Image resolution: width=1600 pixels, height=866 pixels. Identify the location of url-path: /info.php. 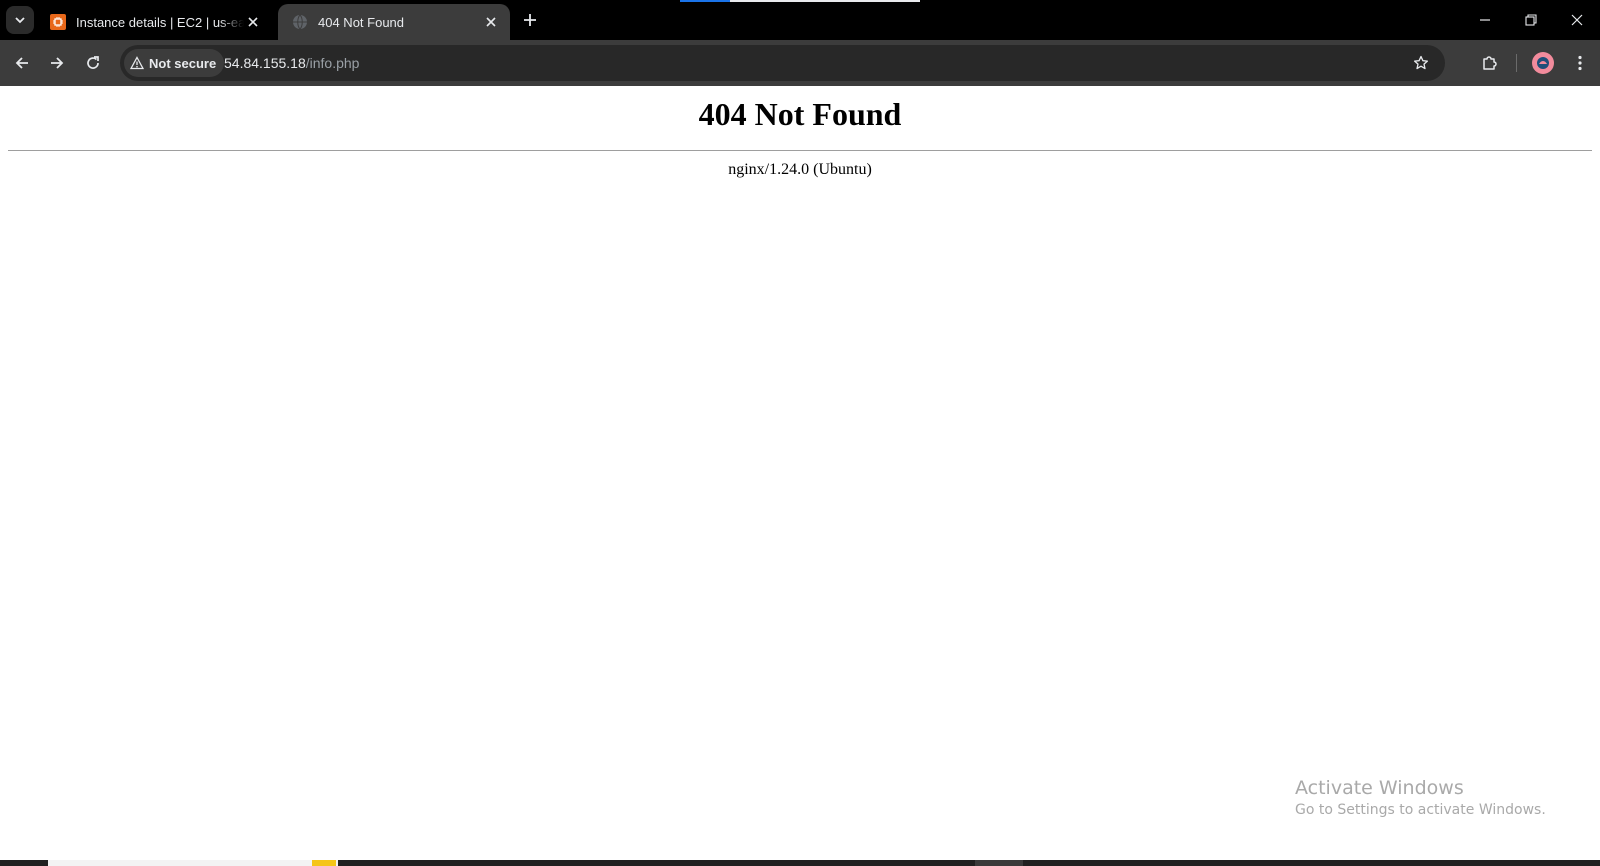
(332, 63).